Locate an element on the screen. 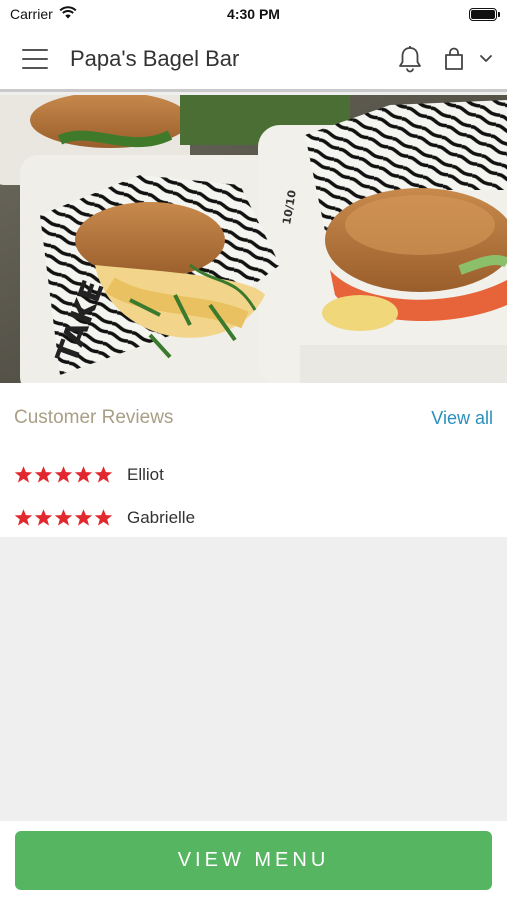  page-title: Papa's Bagel Bar is located at coordinates (155, 58).